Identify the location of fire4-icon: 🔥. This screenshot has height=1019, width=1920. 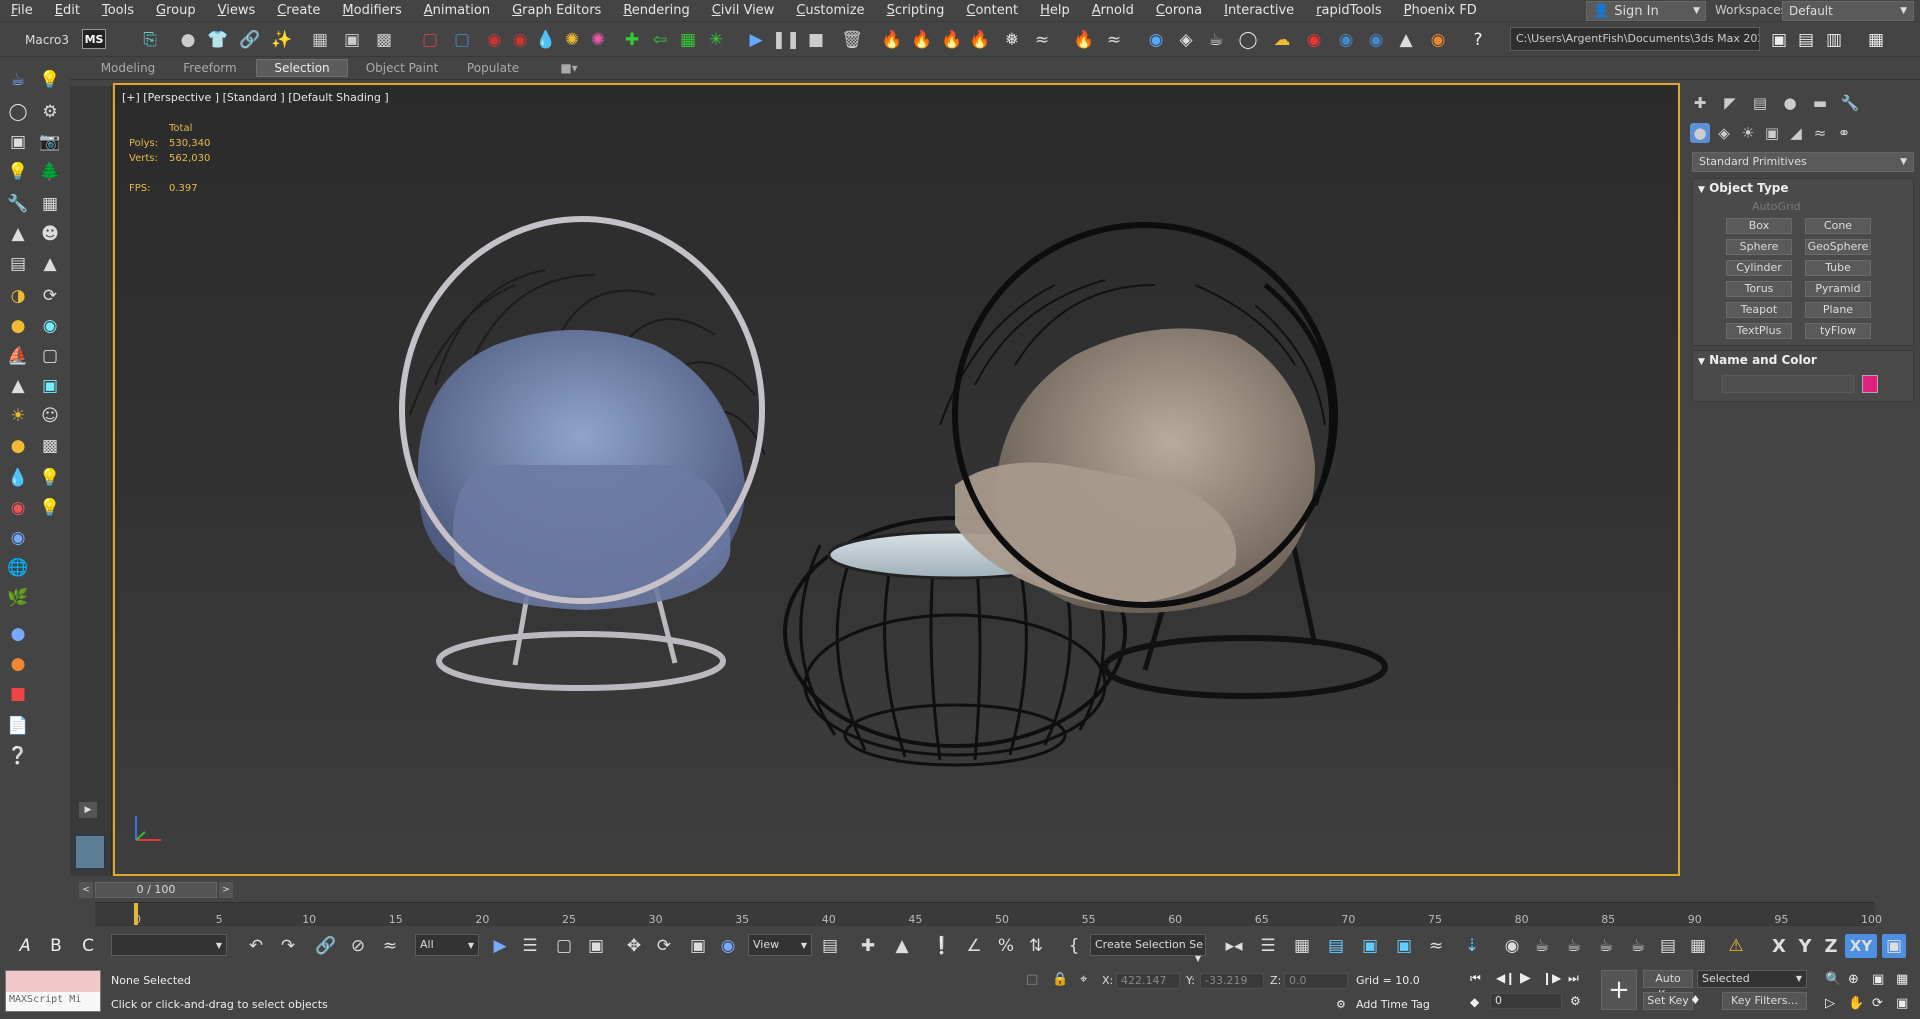
(980, 40).